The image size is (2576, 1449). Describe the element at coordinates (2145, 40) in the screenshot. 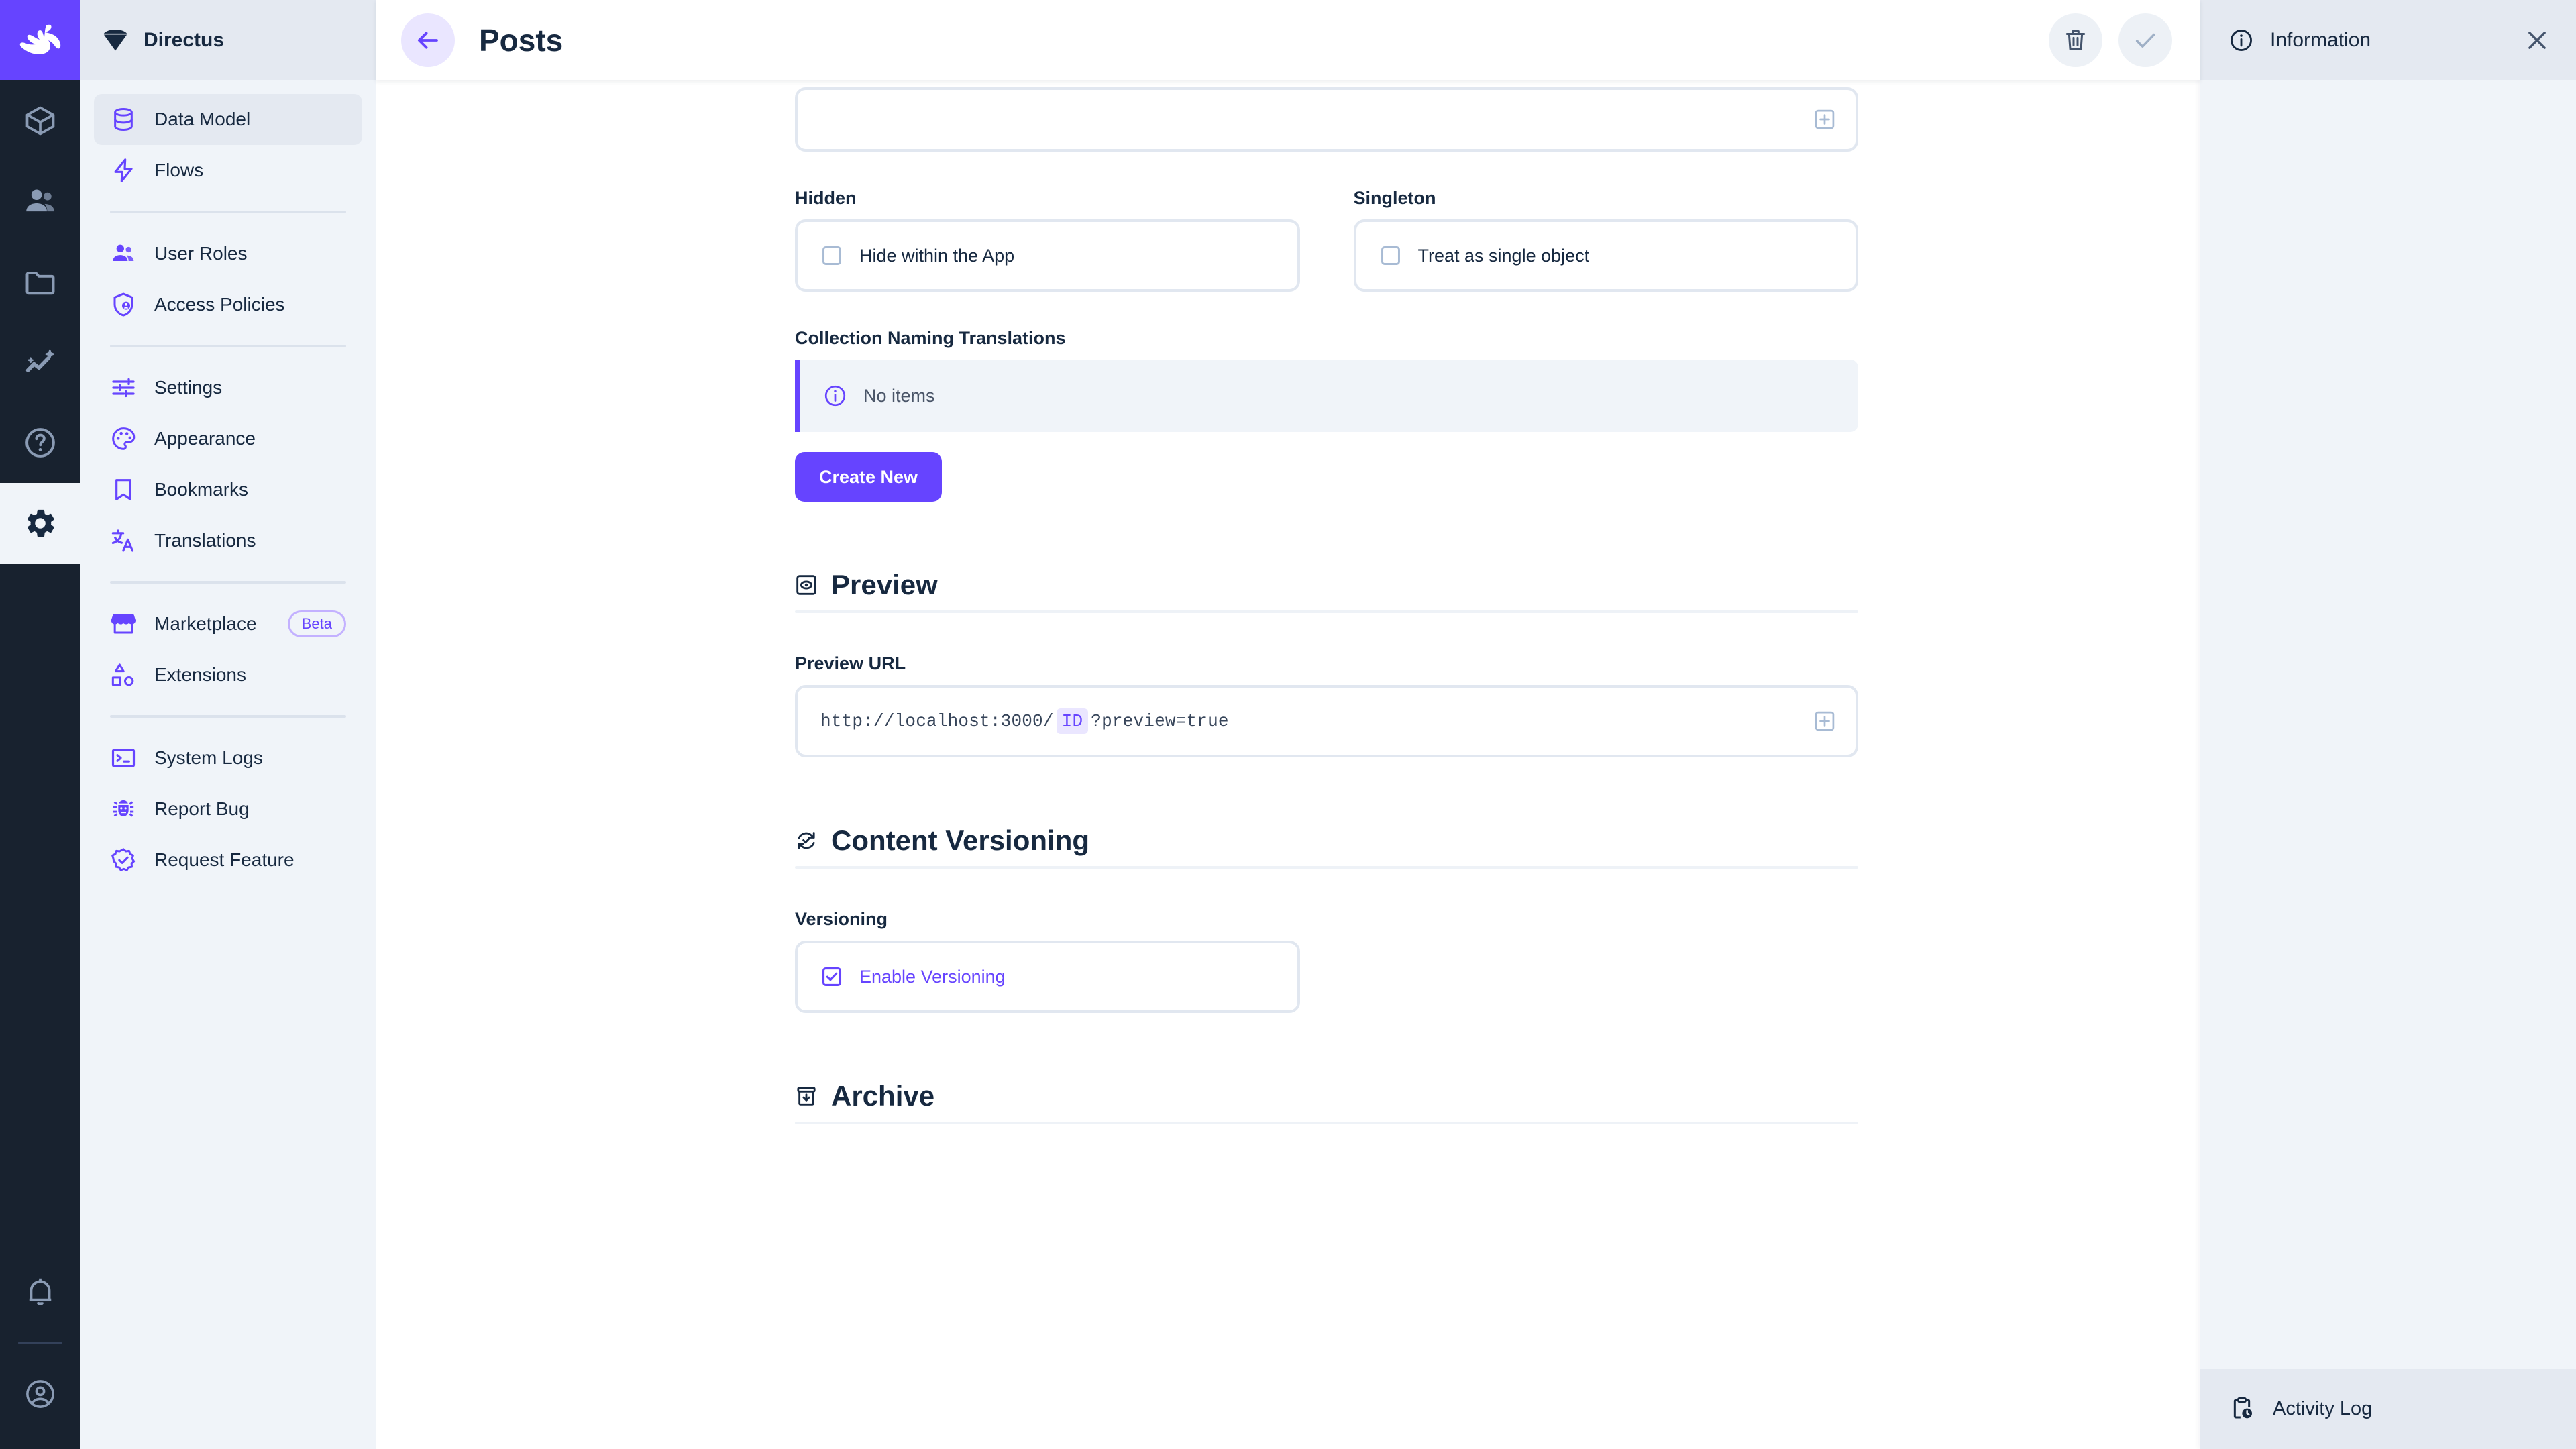

I see `save-button` at that location.